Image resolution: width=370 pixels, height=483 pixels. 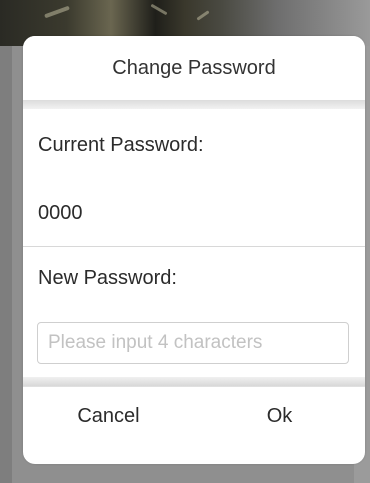 What do you see at coordinates (107, 277) in the screenshot?
I see `new-password-label: New Password:` at bounding box center [107, 277].